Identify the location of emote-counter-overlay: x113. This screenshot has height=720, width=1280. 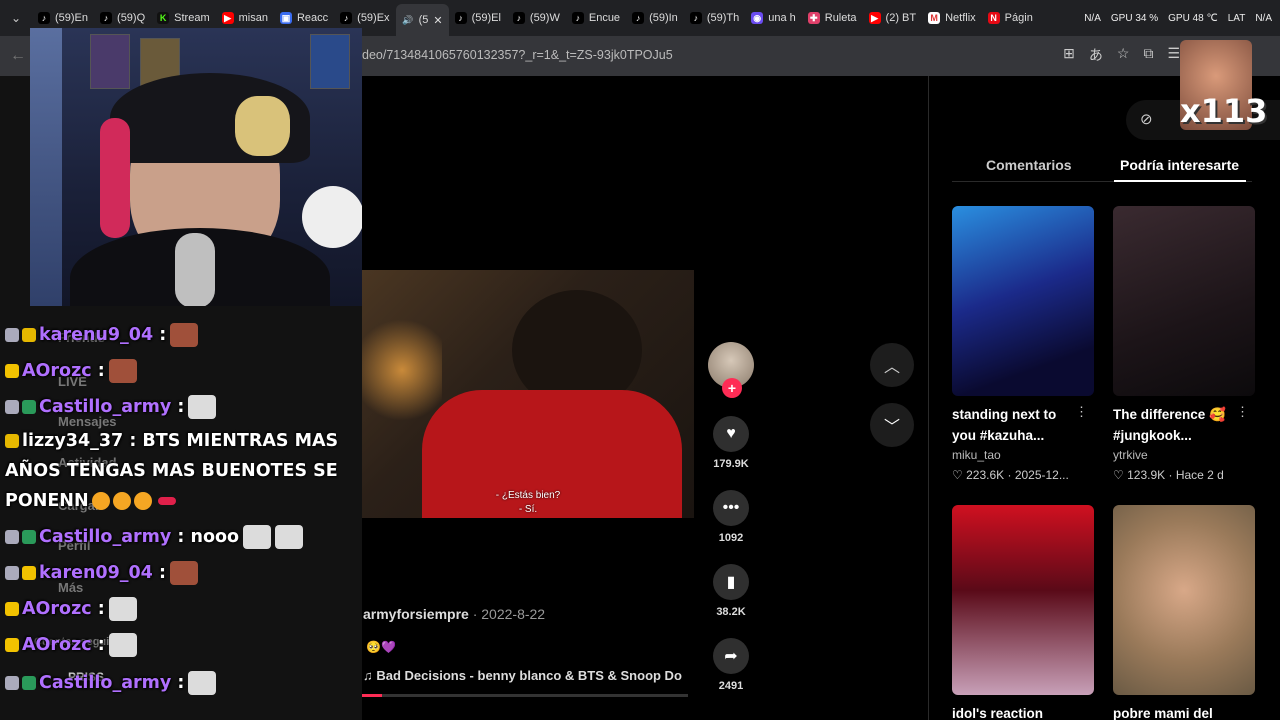
(1223, 85).